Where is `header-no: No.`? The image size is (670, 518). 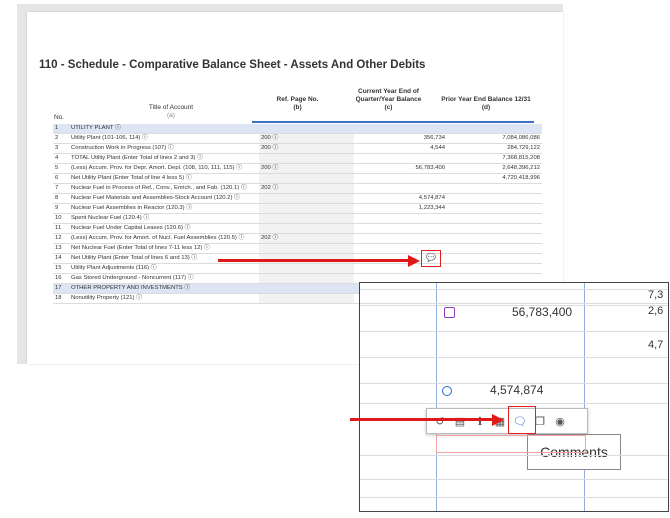
header-no: No. is located at coordinates (59, 117).